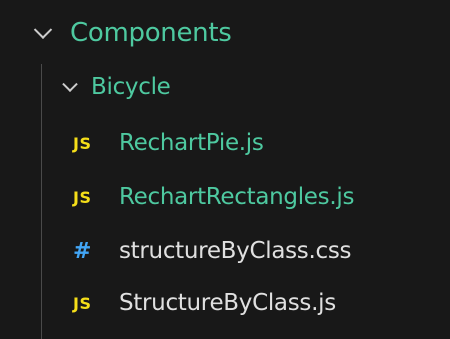 This screenshot has width=450, height=339. What do you see at coordinates (151, 33) in the screenshot?
I see `folder-label: Components` at bounding box center [151, 33].